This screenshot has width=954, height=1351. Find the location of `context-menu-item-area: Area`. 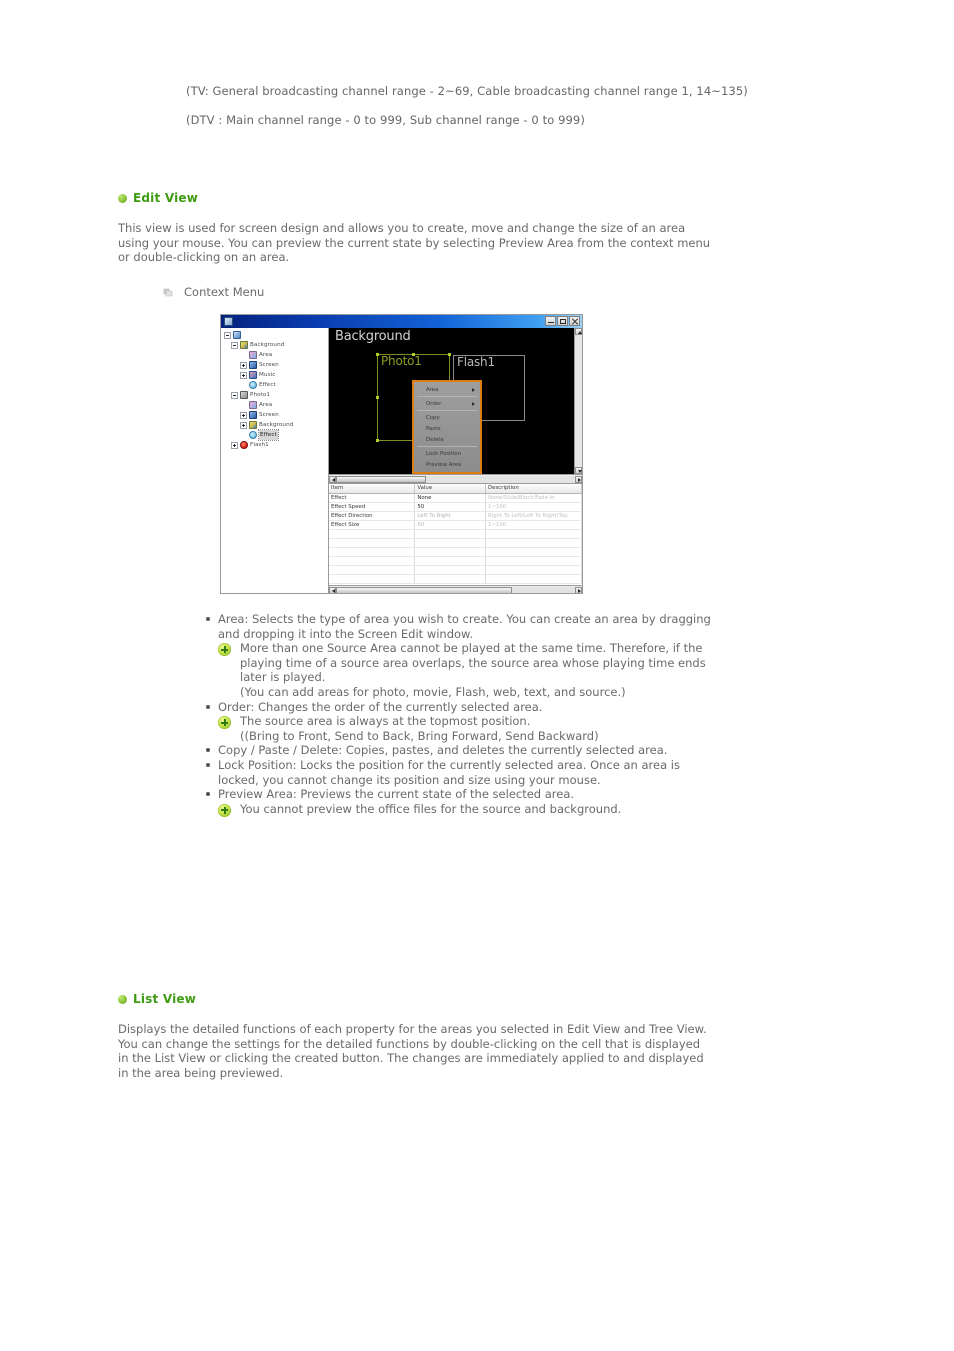

context-menu-item-area: Area is located at coordinates (447, 389).